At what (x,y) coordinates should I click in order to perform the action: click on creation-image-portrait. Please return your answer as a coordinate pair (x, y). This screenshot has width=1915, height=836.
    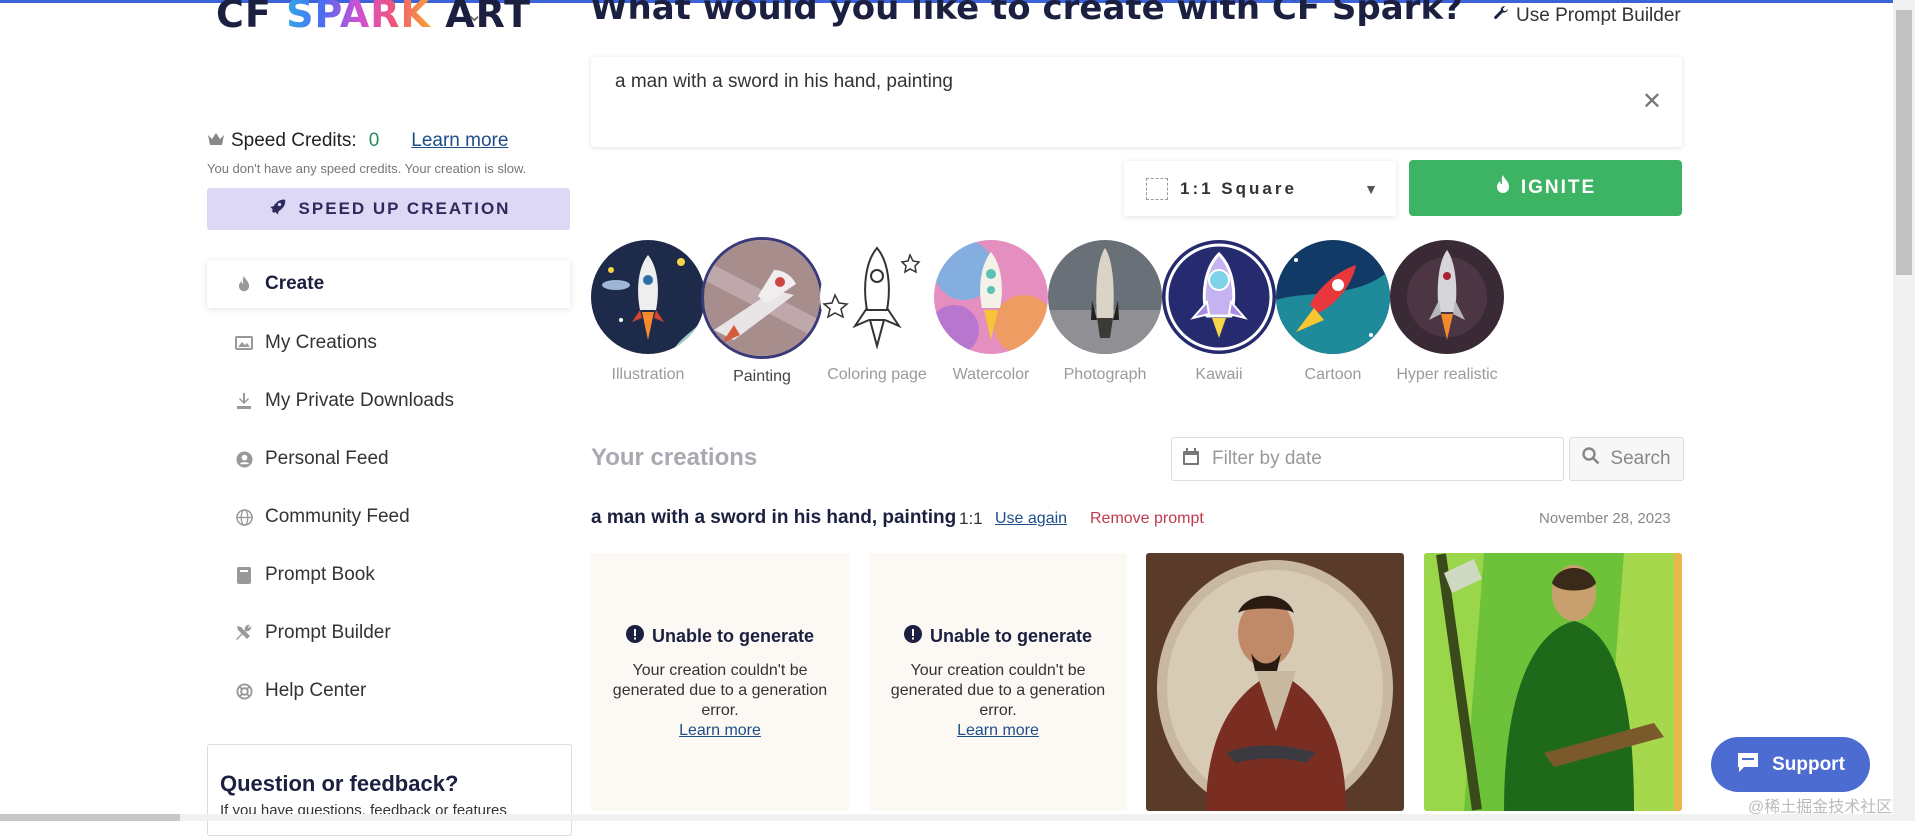
    Looking at the image, I should click on (1275, 682).